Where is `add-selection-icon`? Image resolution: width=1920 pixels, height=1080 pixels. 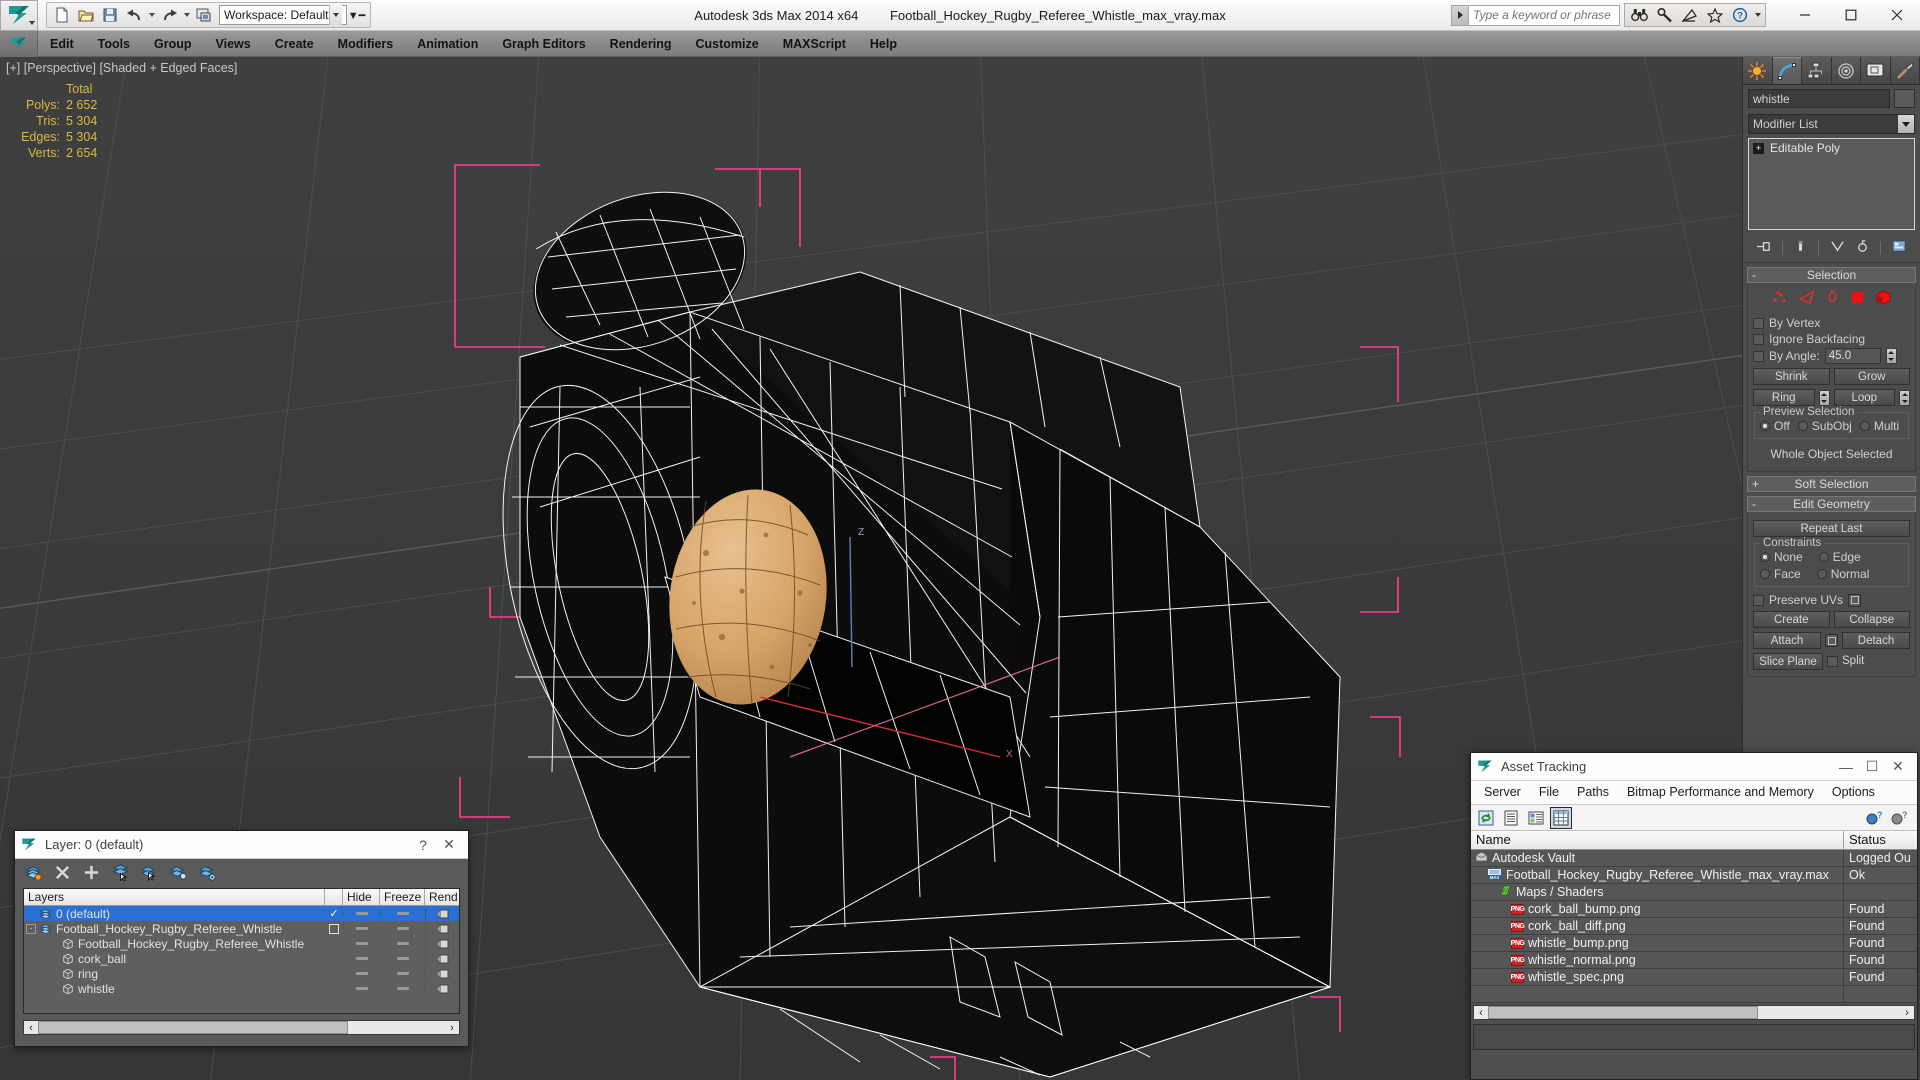
add-selection-icon is located at coordinates (91, 874).